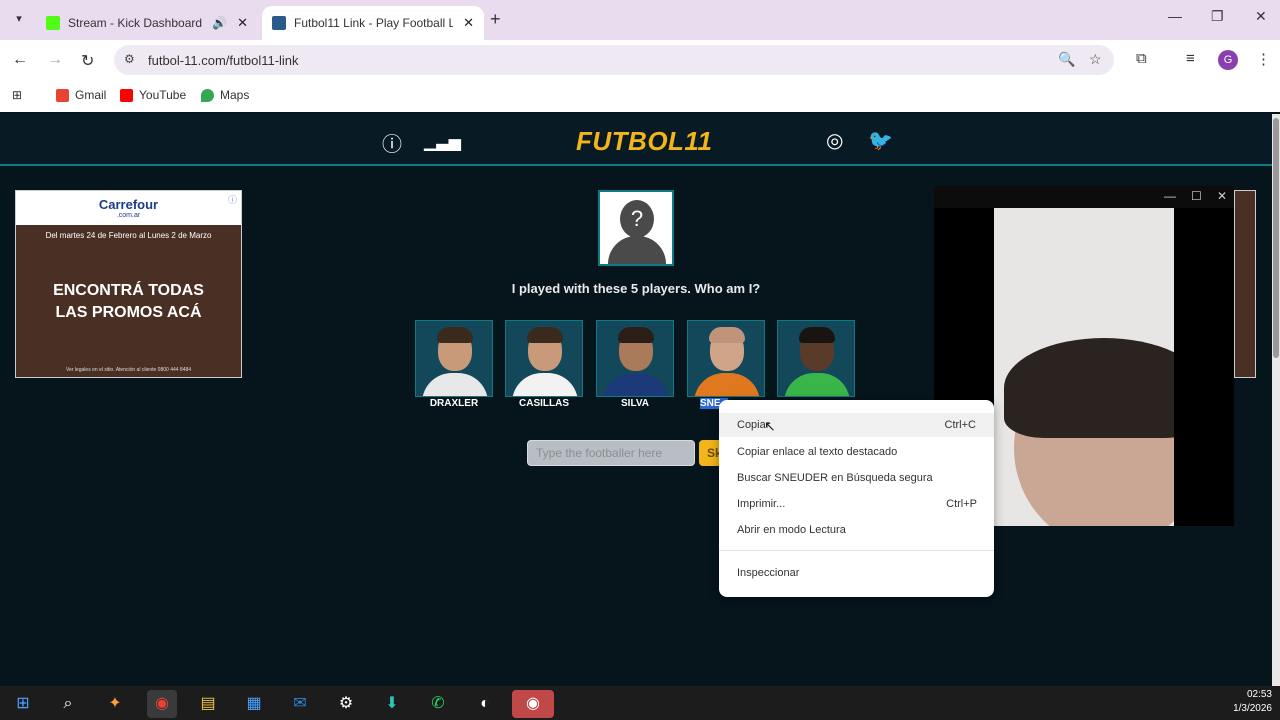 Image resolution: width=1280 pixels, height=720 pixels. I want to click on media-controls-icon: ≡, so click(1190, 58).